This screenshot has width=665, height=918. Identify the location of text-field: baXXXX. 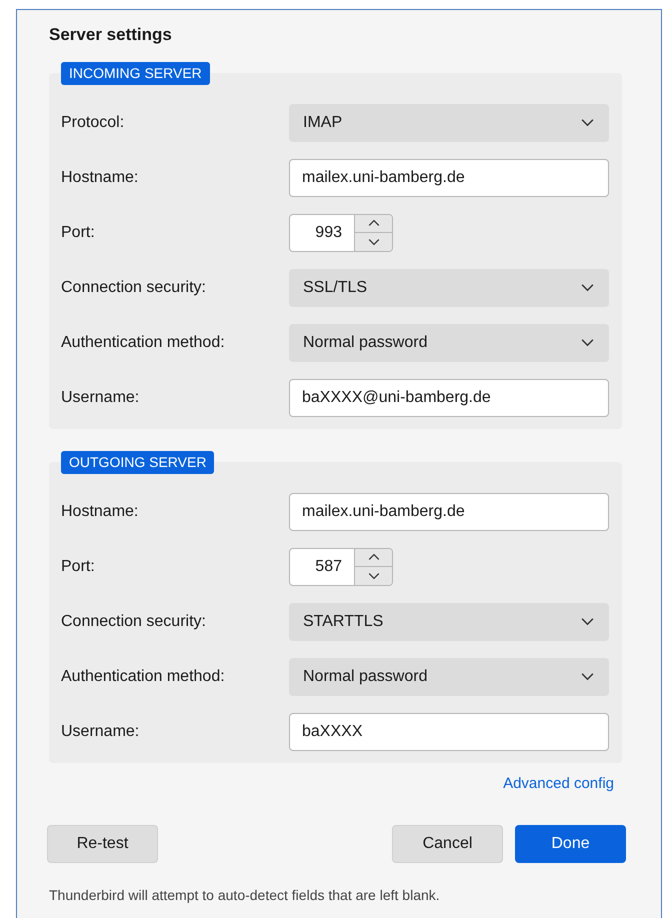
(449, 731).